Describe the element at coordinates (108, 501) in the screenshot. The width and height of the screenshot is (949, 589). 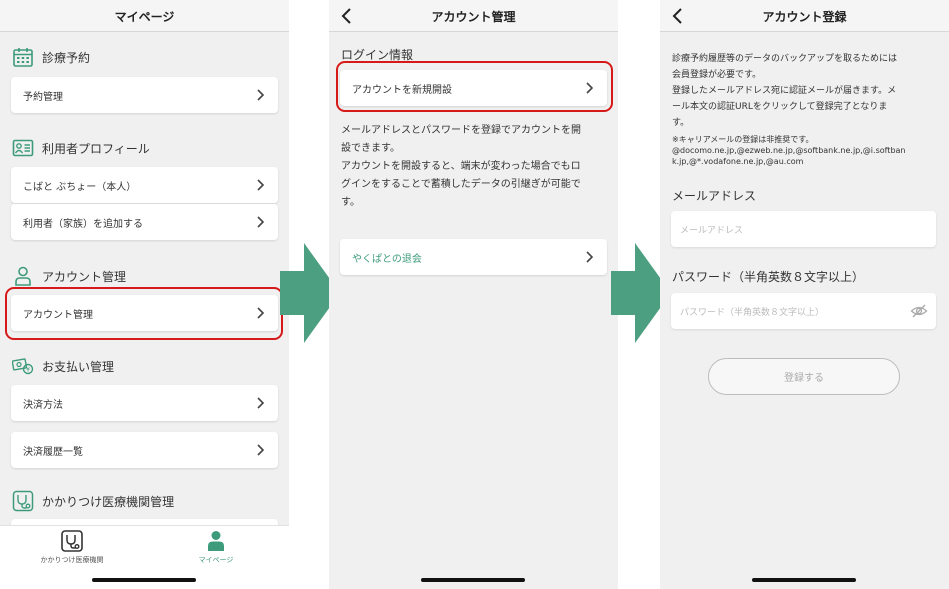
I see `section-label: かかりつけ医療機関管理` at that location.